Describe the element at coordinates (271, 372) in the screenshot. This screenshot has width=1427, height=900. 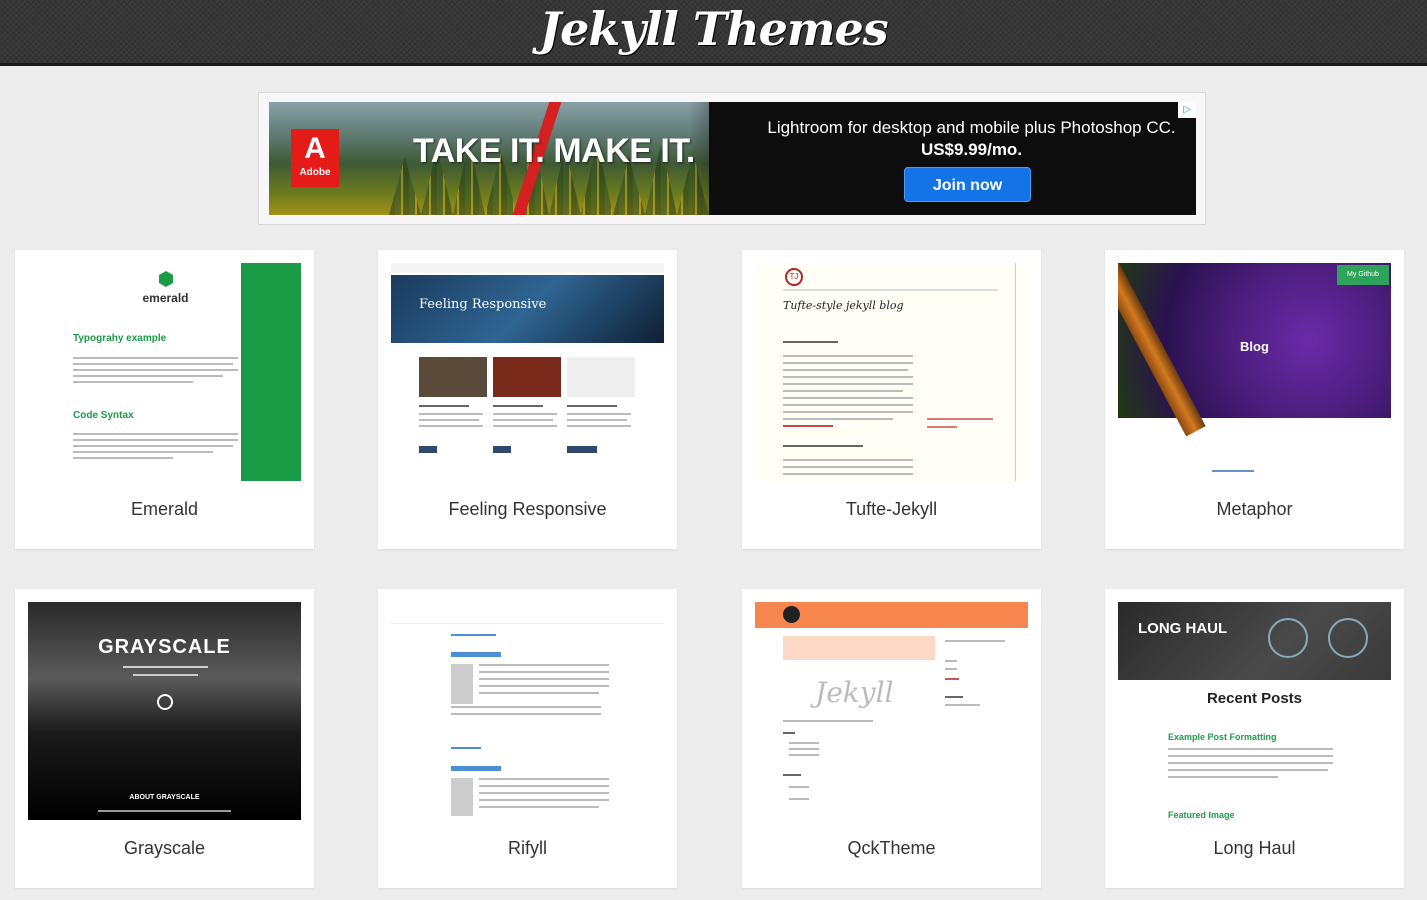
I see `emerald-sidebar` at that location.